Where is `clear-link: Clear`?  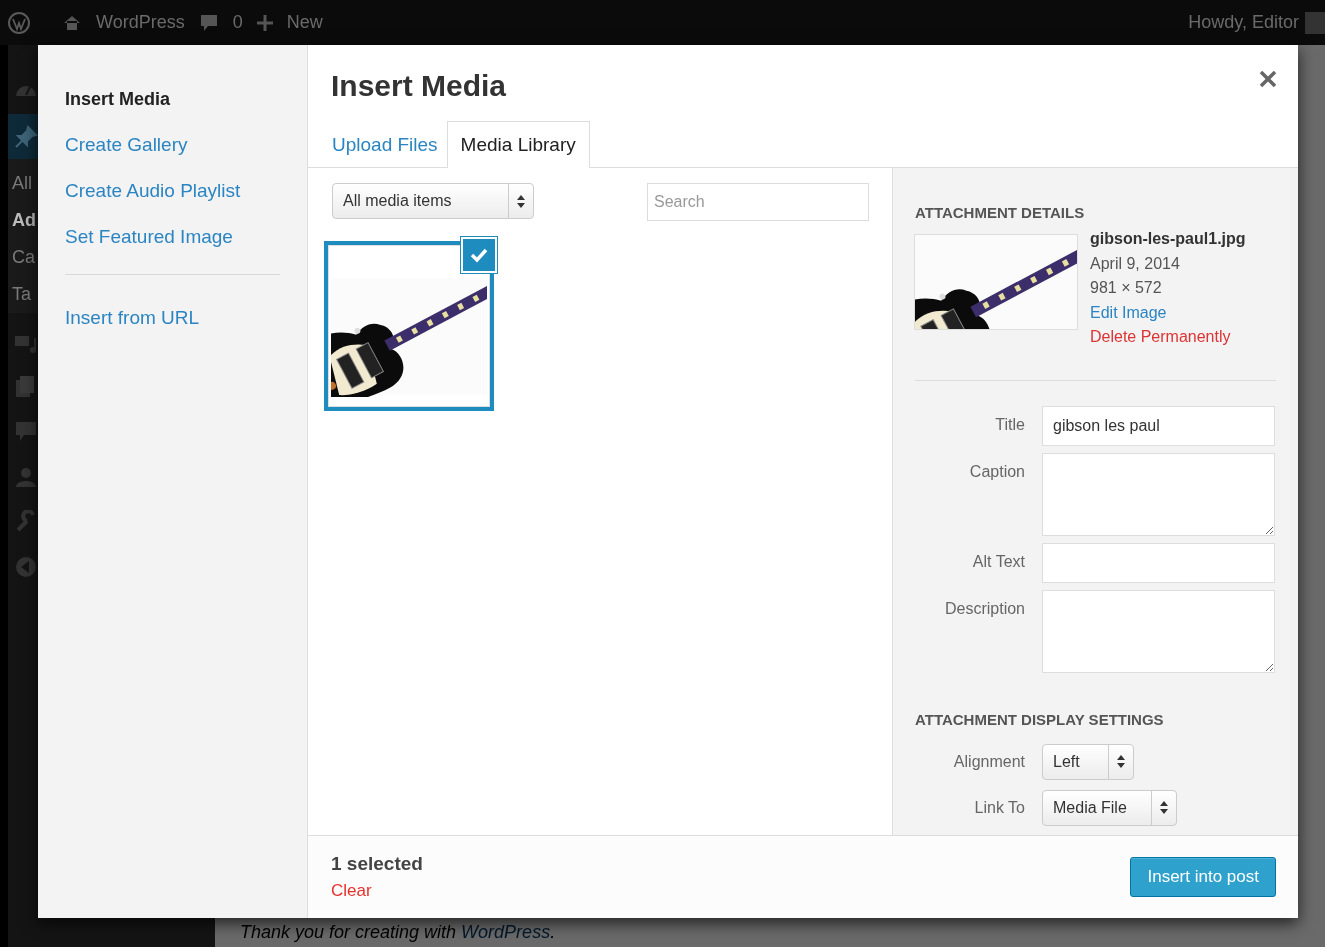 clear-link: Clear is located at coordinates (377, 891).